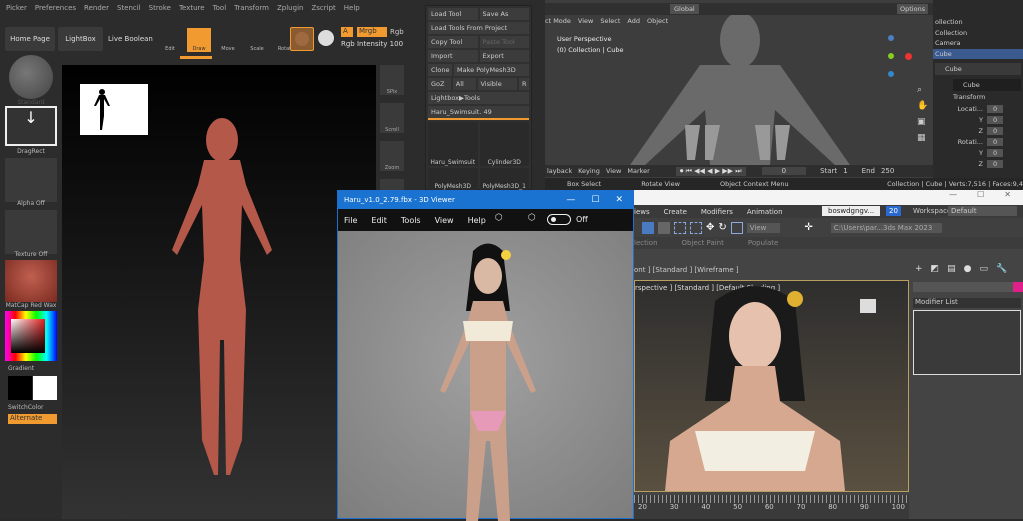  I want to click on mrgb-toggle: Mrgb, so click(372, 32).